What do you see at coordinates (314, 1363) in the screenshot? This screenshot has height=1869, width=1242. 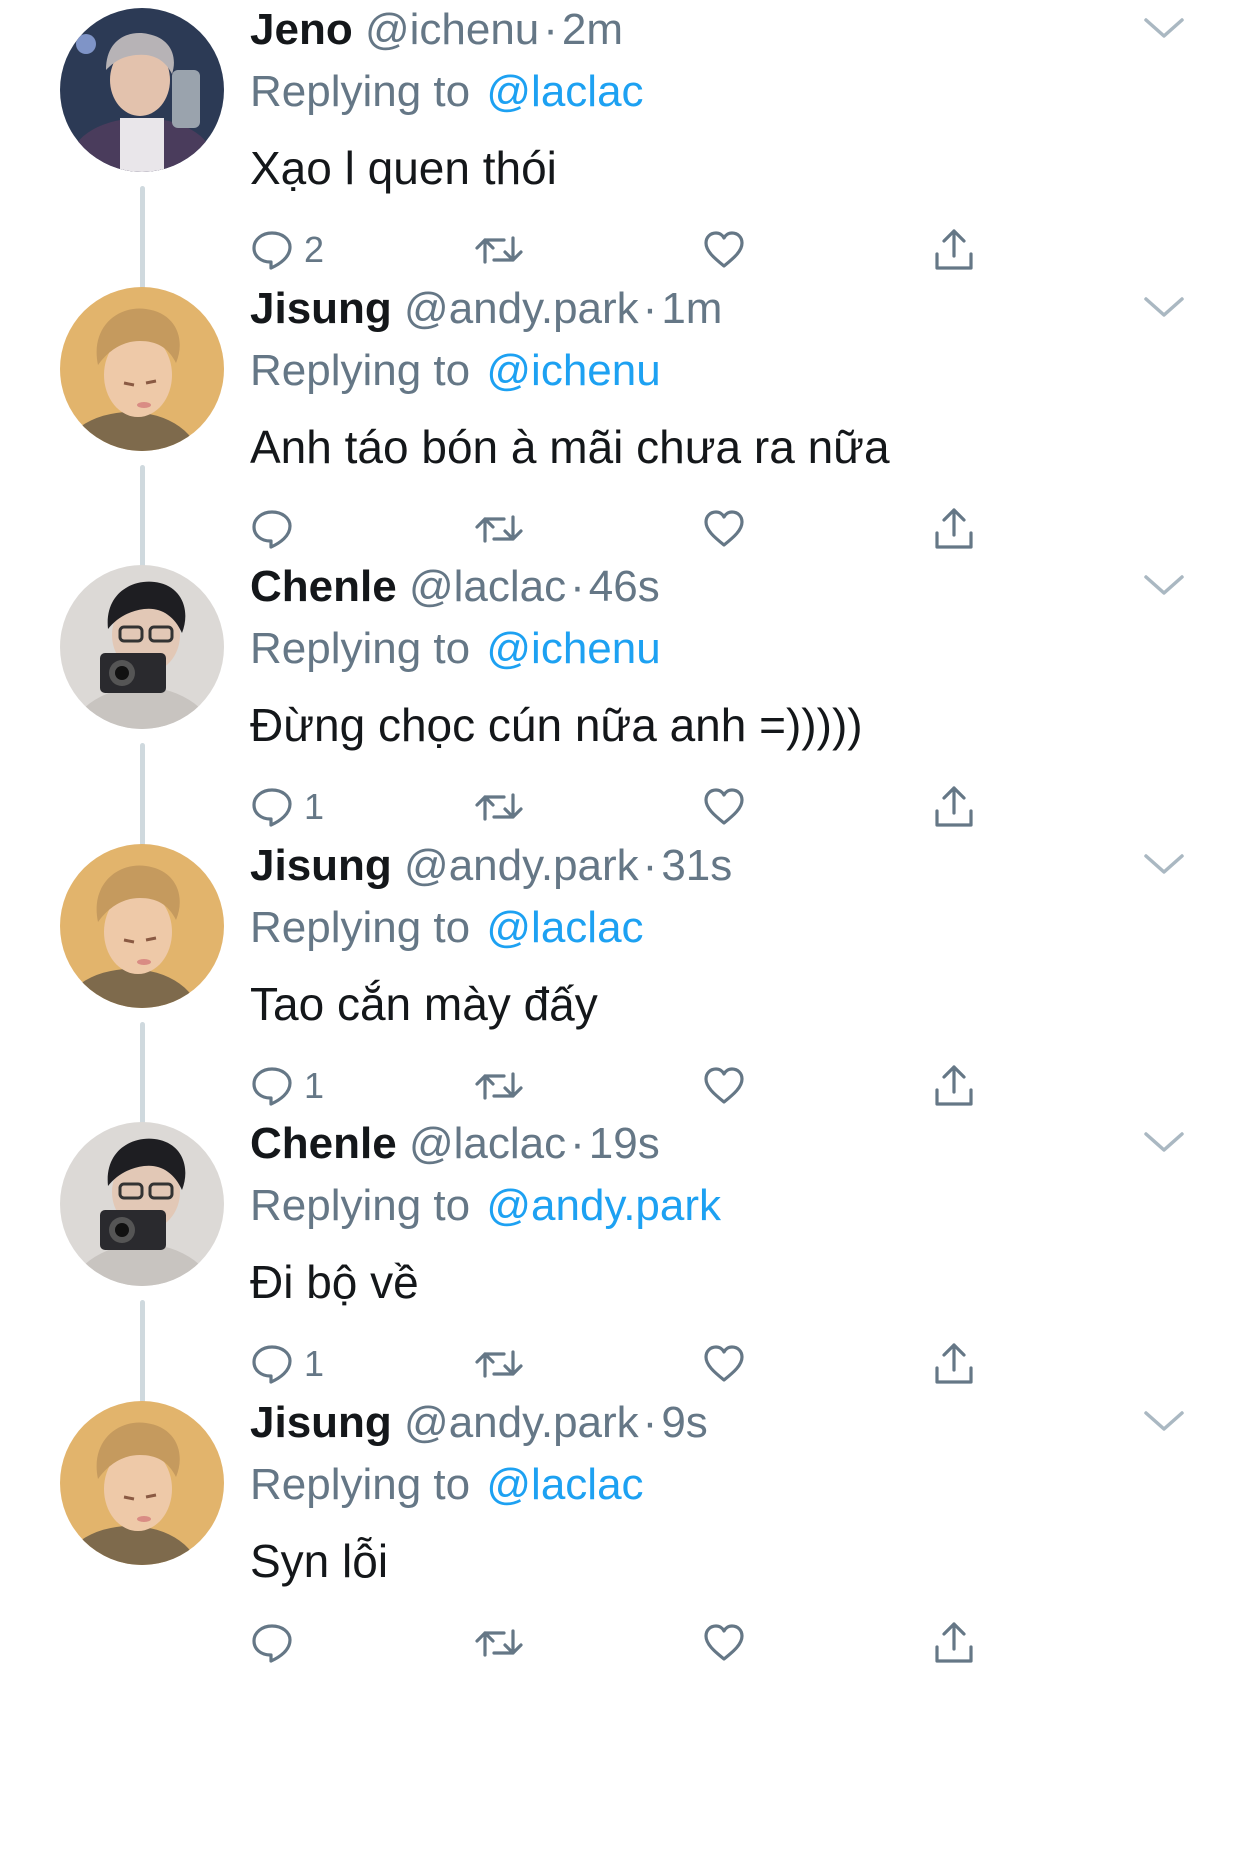 I see `reply-count: 1` at bounding box center [314, 1363].